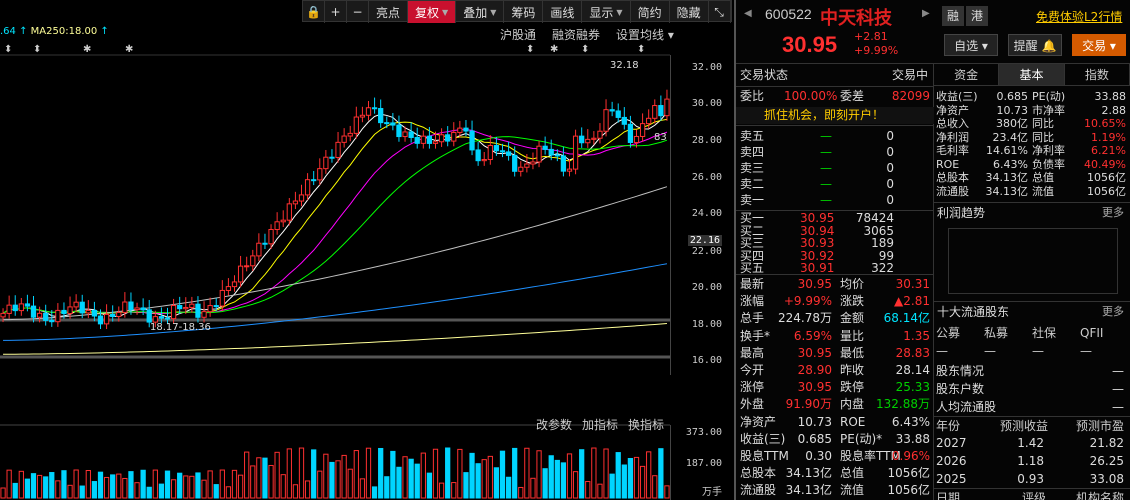  Describe the element at coordinates (953, 16) in the screenshot. I see `margin-tag: 融` at that location.